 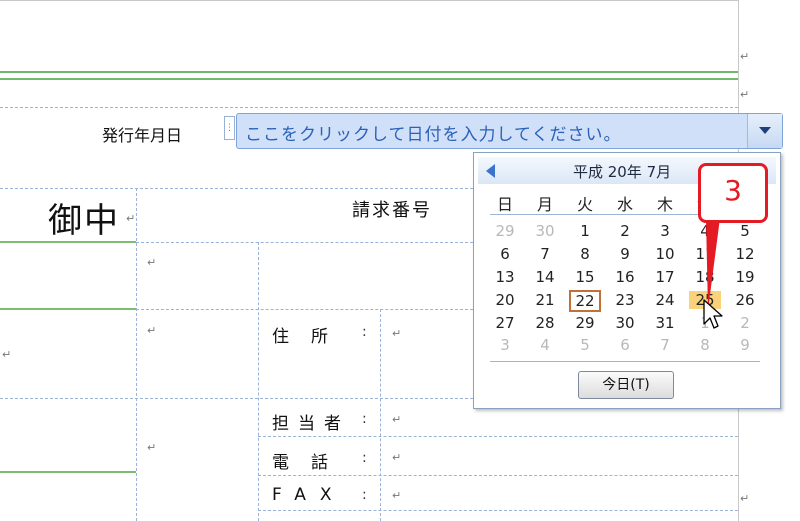 I want to click on mouse-pointer-icon, so click(x=713, y=314).